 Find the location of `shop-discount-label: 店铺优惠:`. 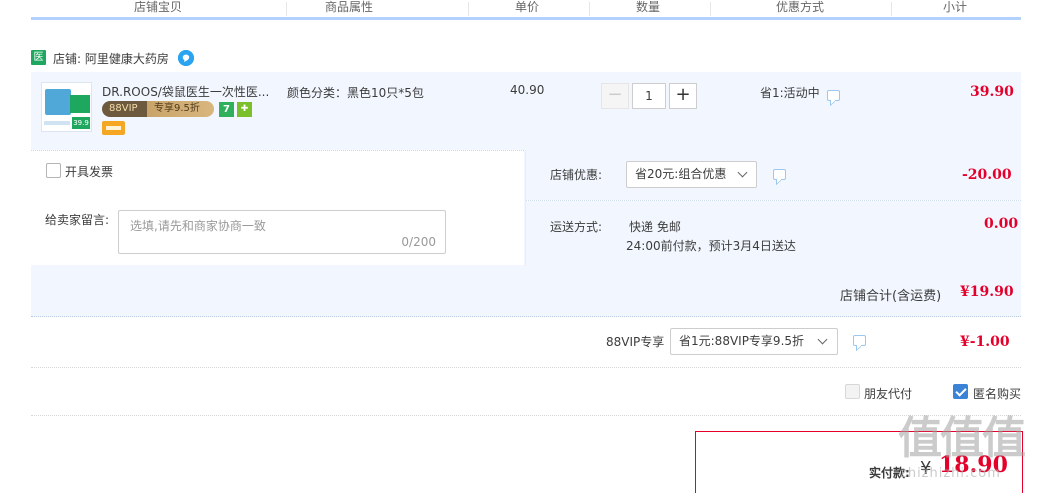

shop-discount-label: 店铺优惠: is located at coordinates (576, 175).